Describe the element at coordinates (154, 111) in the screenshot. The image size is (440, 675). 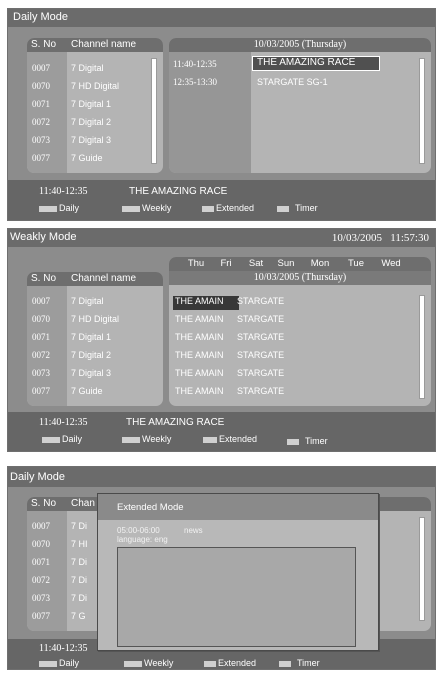
I see `channel-scrollbar` at that location.